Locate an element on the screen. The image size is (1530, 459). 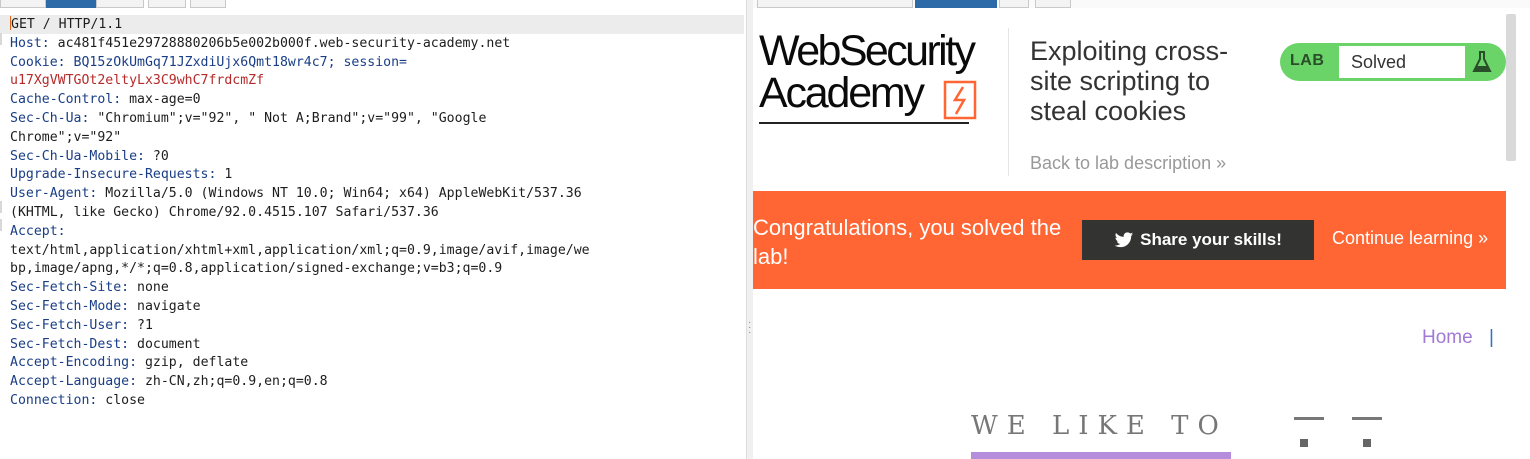
request-line: Sec-Fetch-Site: none is located at coordinates (378, 288).